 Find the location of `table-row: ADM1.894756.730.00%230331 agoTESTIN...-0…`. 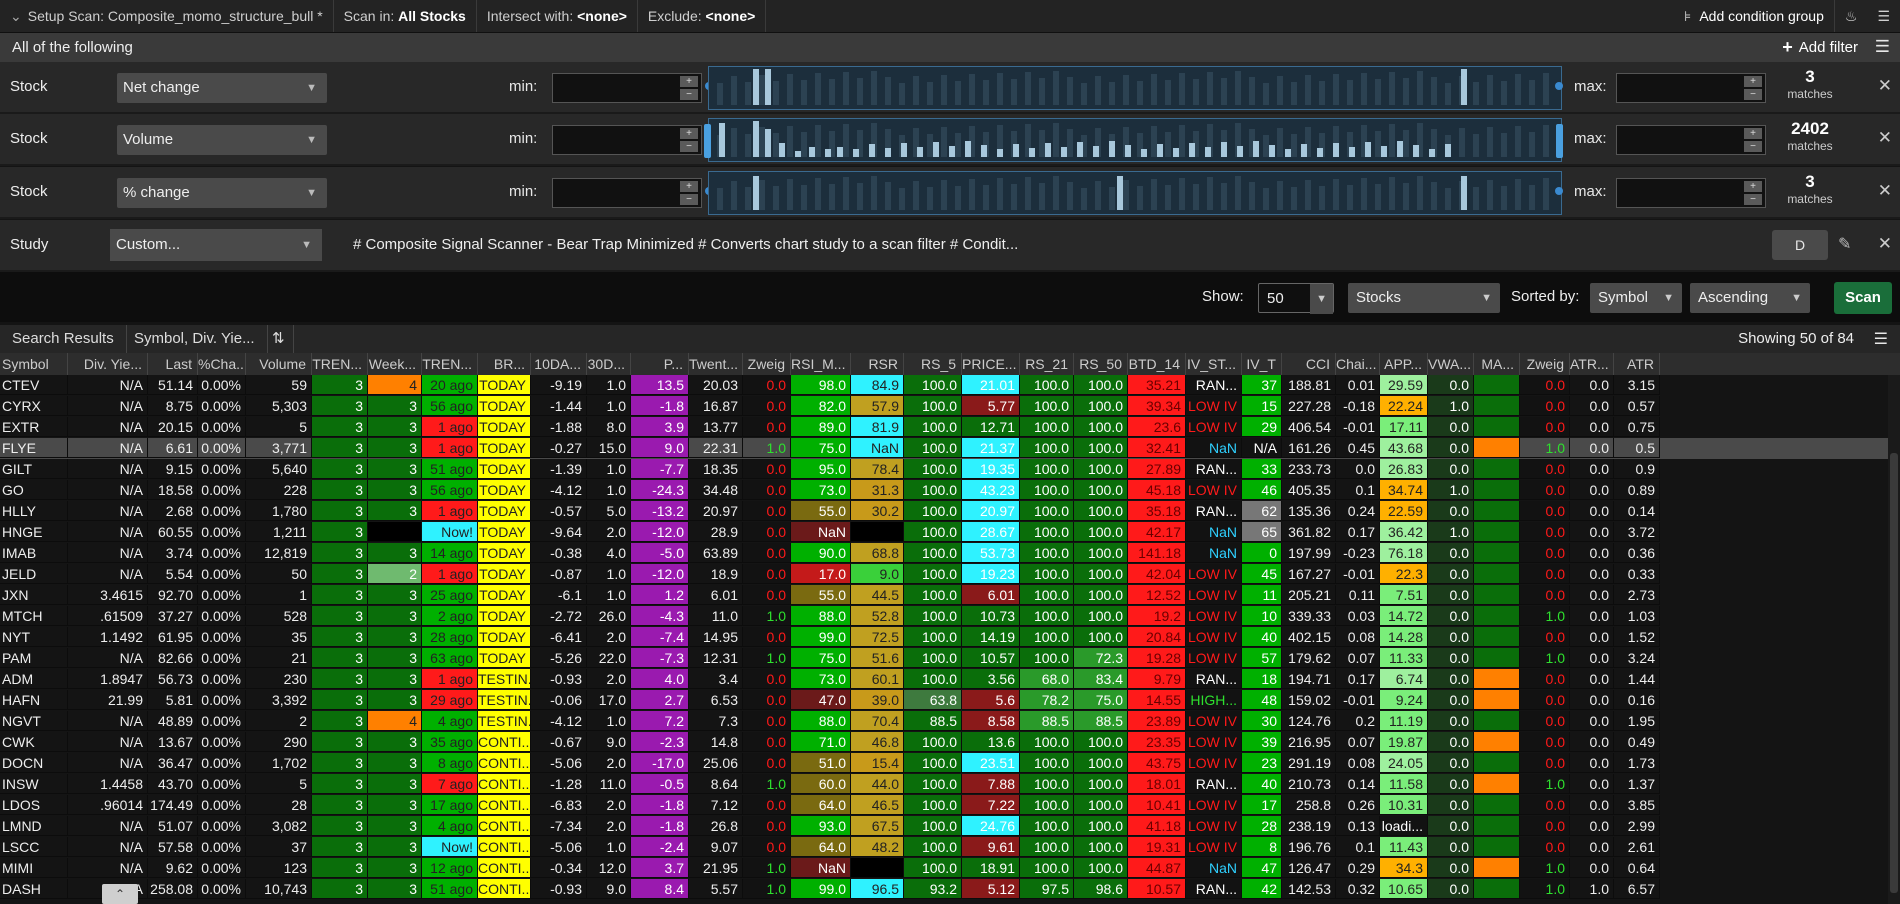

table-row: ADM1.894756.730.00%230331 agoTESTIN...-0… is located at coordinates (944, 679).